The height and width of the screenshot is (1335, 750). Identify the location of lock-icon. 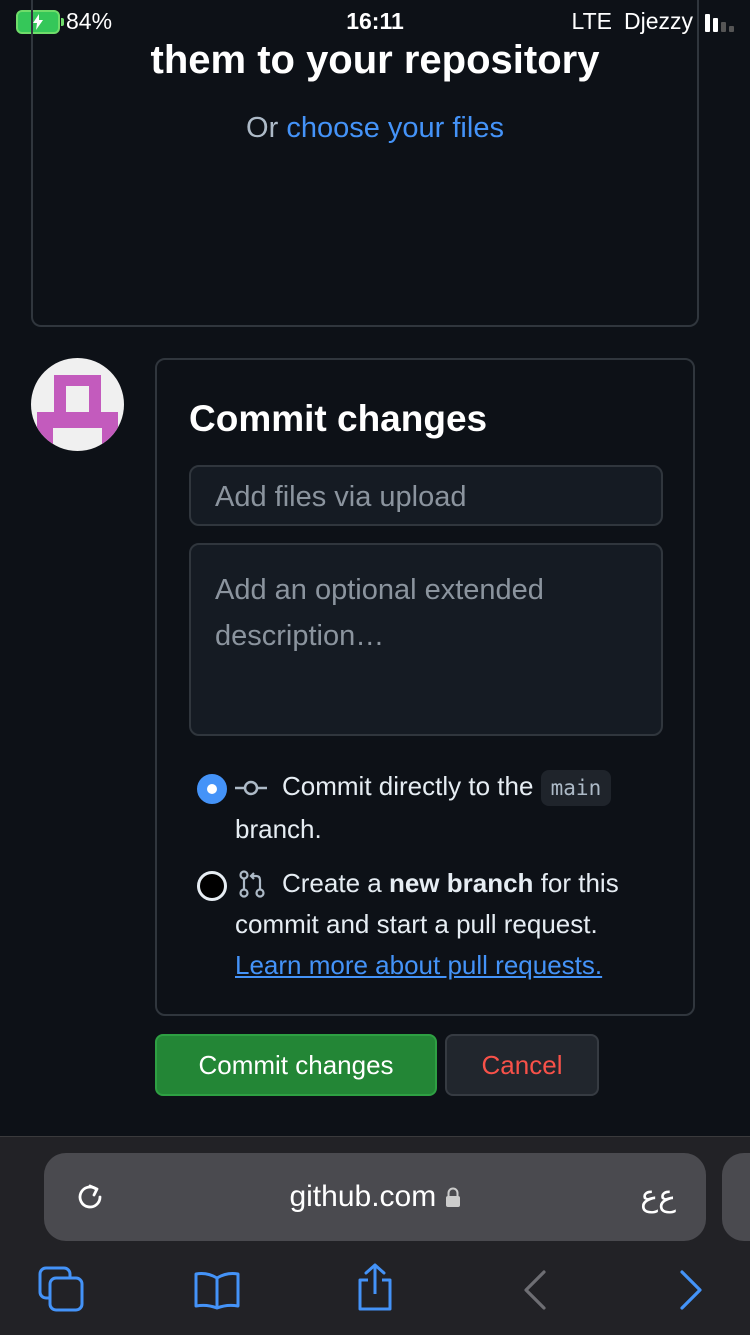
(452, 1197).